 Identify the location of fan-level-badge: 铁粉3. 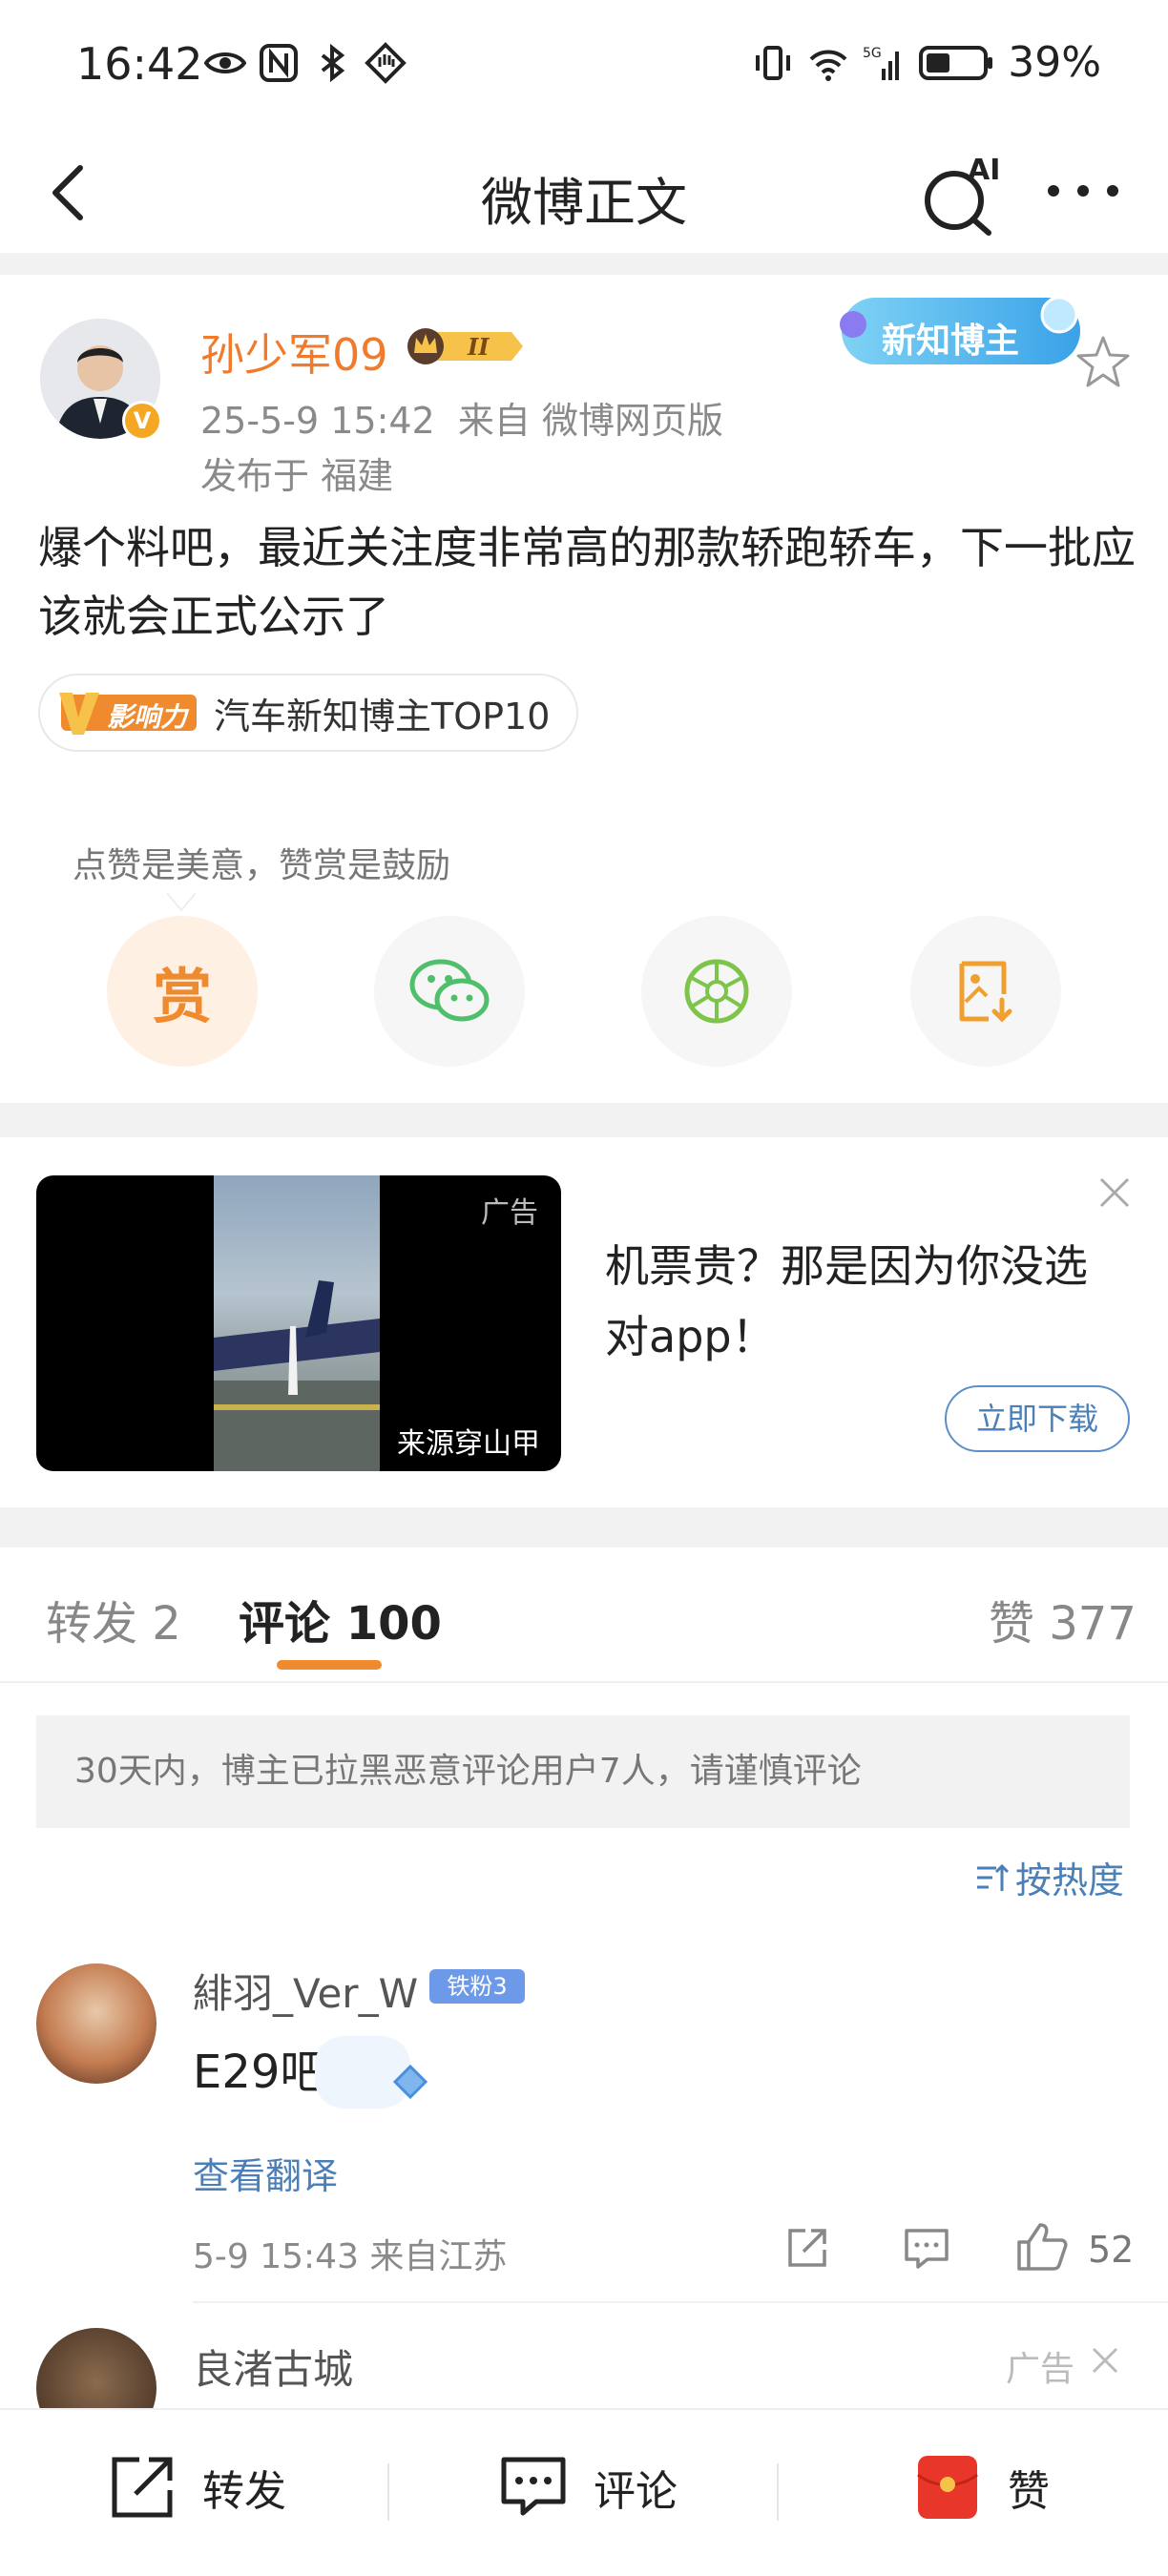
(477, 1986).